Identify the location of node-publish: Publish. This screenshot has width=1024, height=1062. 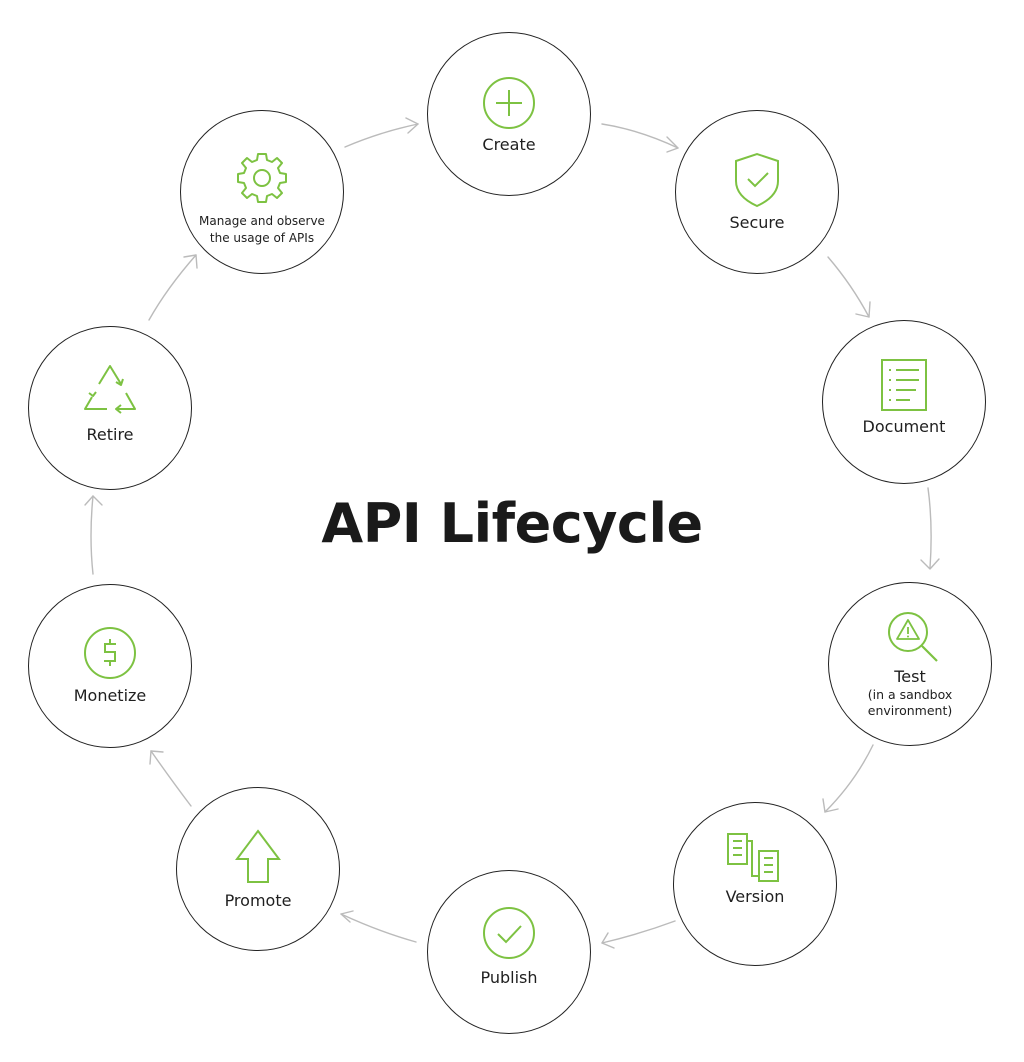
(509, 952).